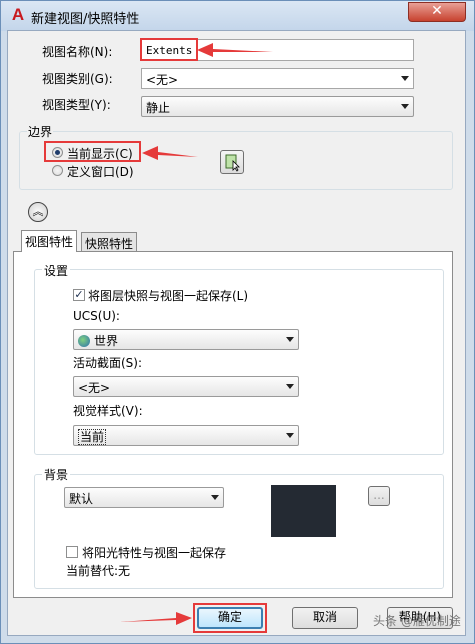 Image resolution: width=475 pixels, height=644 pixels. I want to click on ucs-value: 世界, so click(106, 341).